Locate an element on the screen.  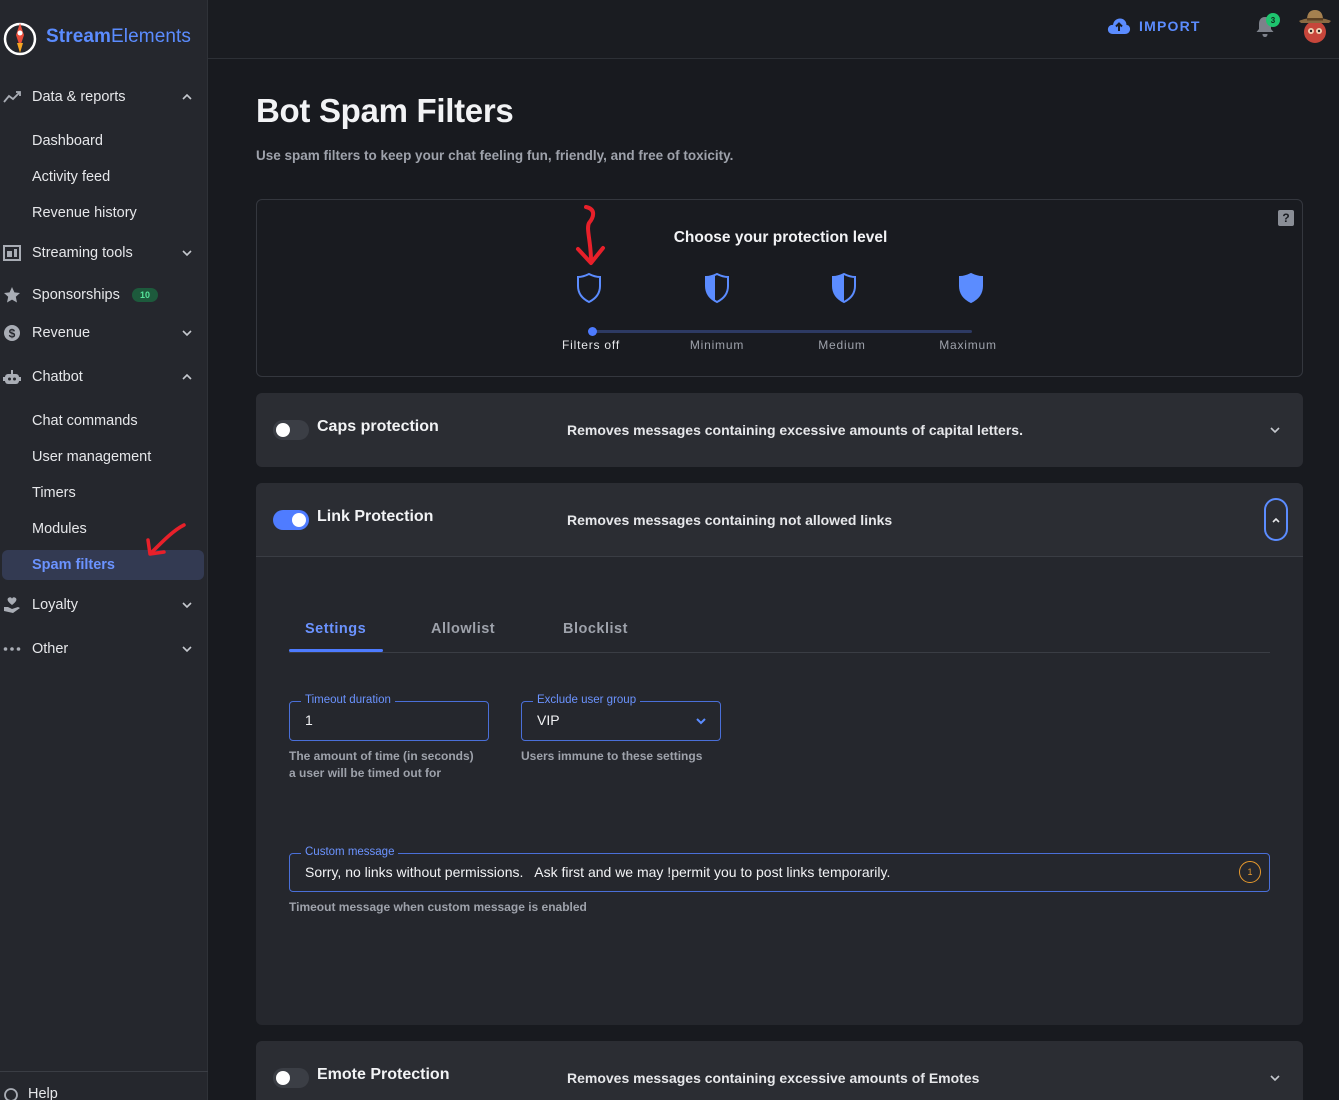
sidebar-item-label: Chat commands is located at coordinates (85, 421).